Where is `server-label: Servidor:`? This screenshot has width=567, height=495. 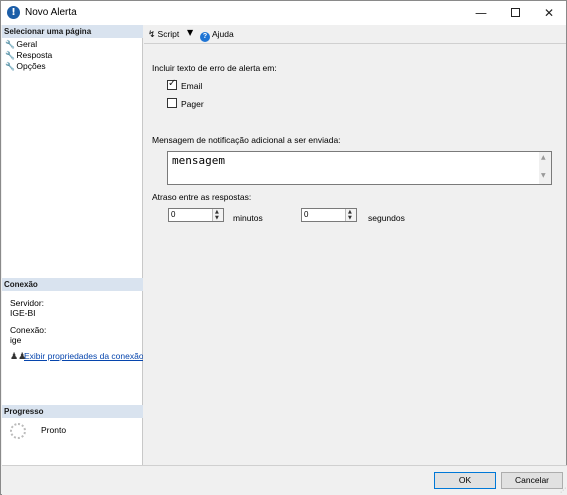
server-label: Servidor: is located at coordinates (27, 303).